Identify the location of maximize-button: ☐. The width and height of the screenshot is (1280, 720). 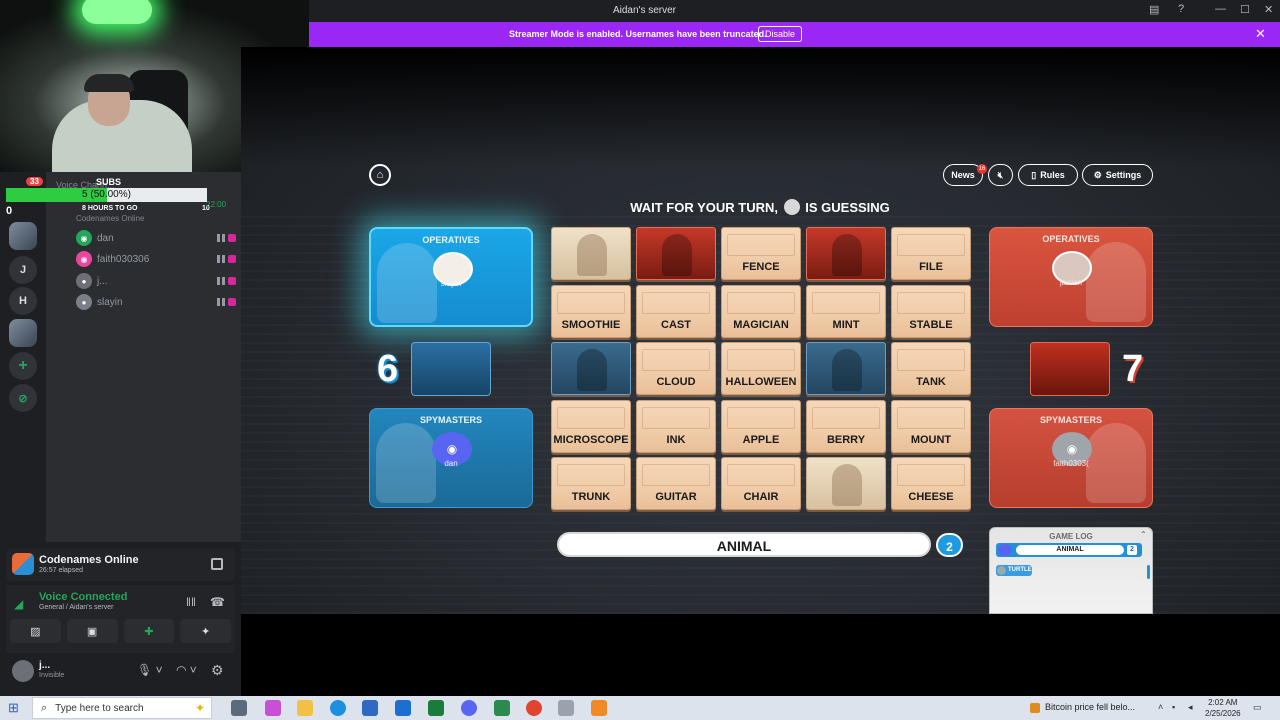
(1245, 9).